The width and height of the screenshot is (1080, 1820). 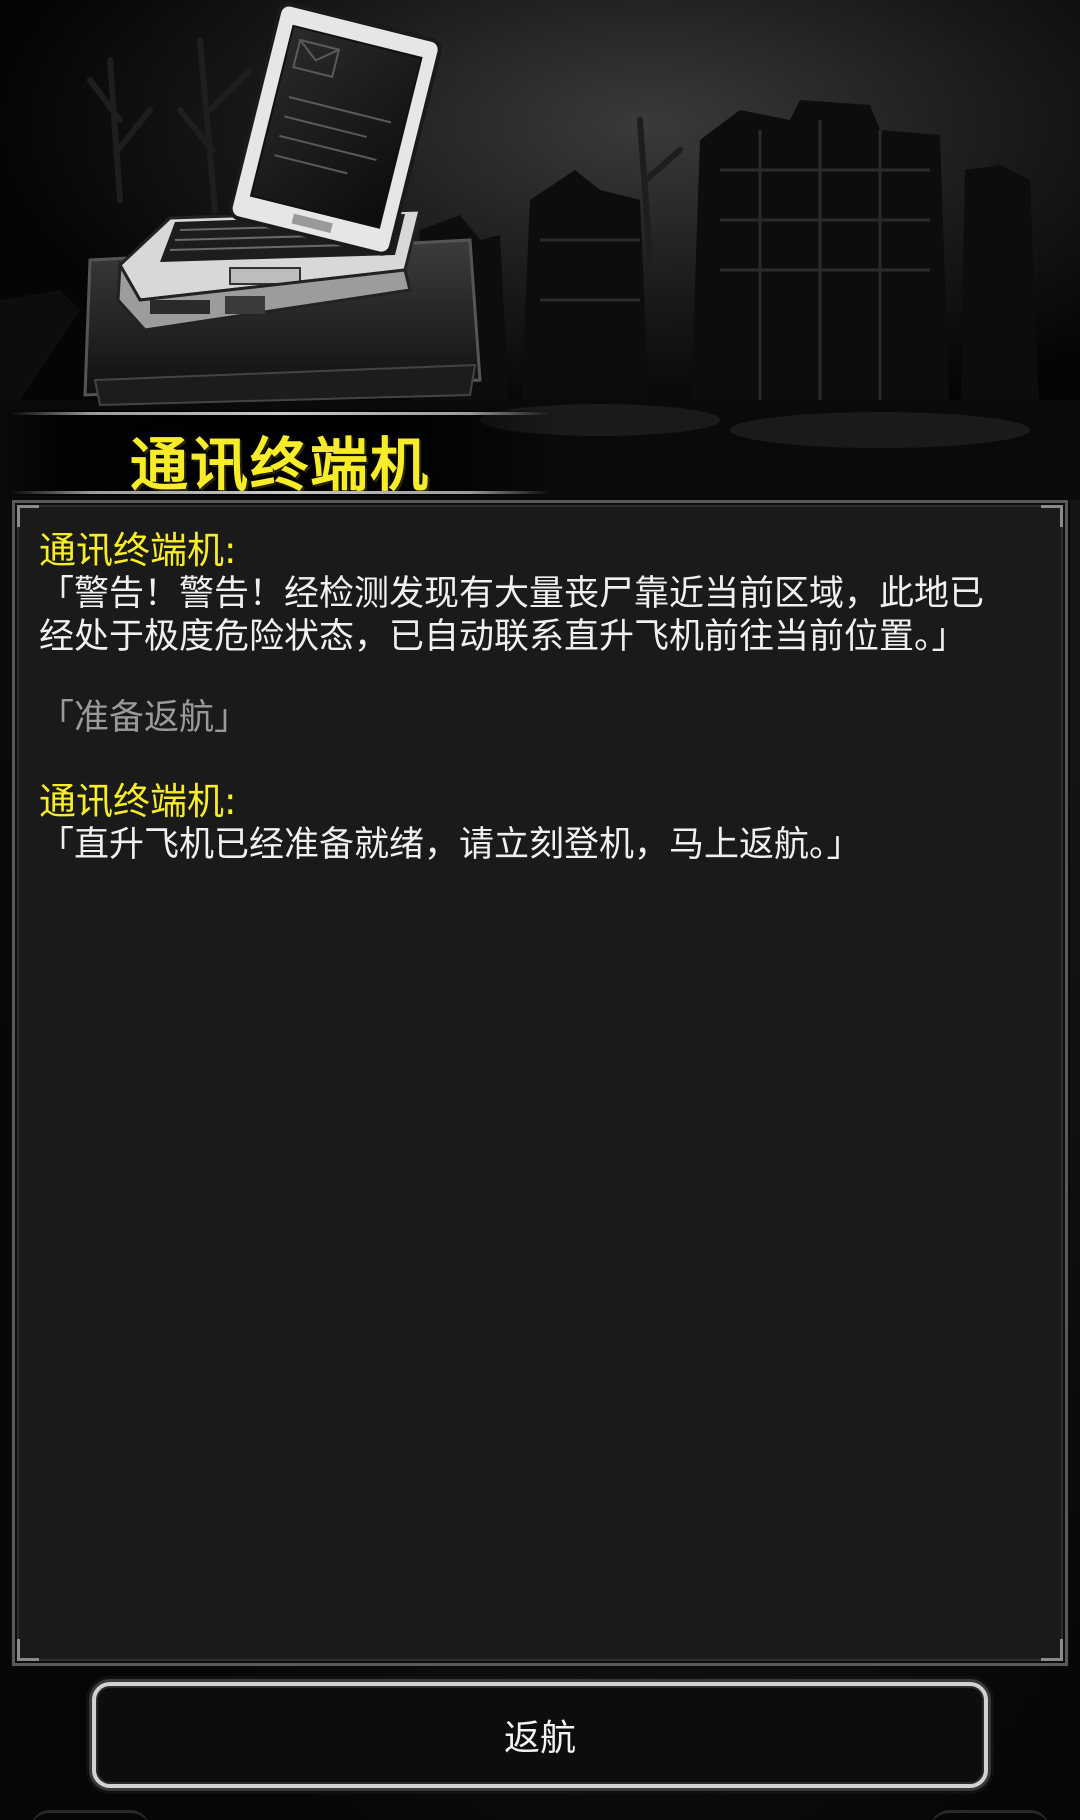 I want to click on return-button: 返航, so click(x=540, y=1735).